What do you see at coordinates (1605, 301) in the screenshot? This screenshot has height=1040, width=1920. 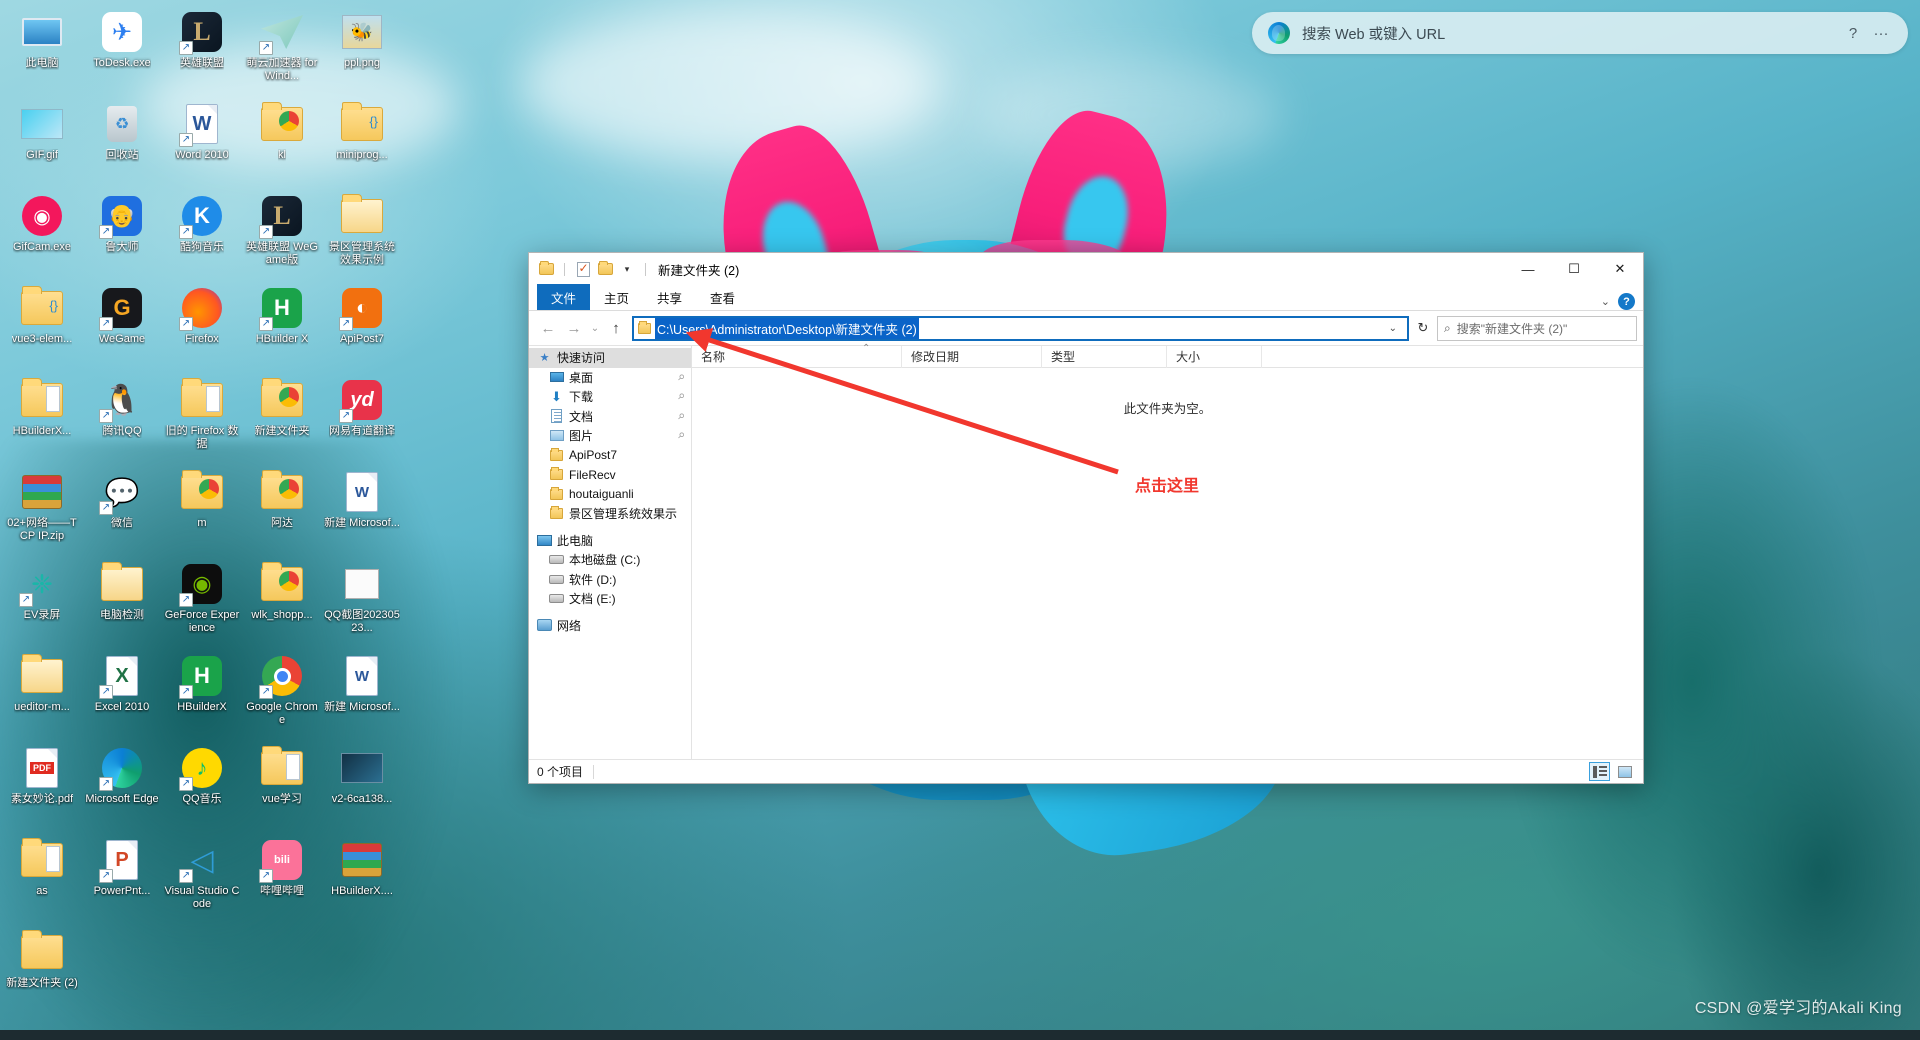 I see `ribbon-collapse-icon: ⌄` at bounding box center [1605, 301].